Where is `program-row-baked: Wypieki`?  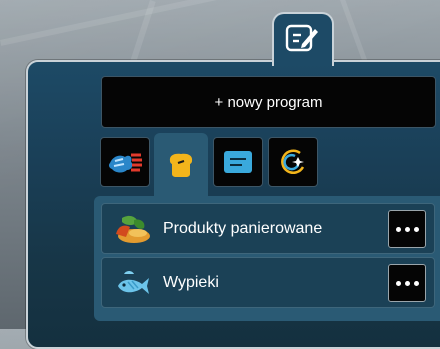
program-row-baked: Wypieki is located at coordinates (268, 282).